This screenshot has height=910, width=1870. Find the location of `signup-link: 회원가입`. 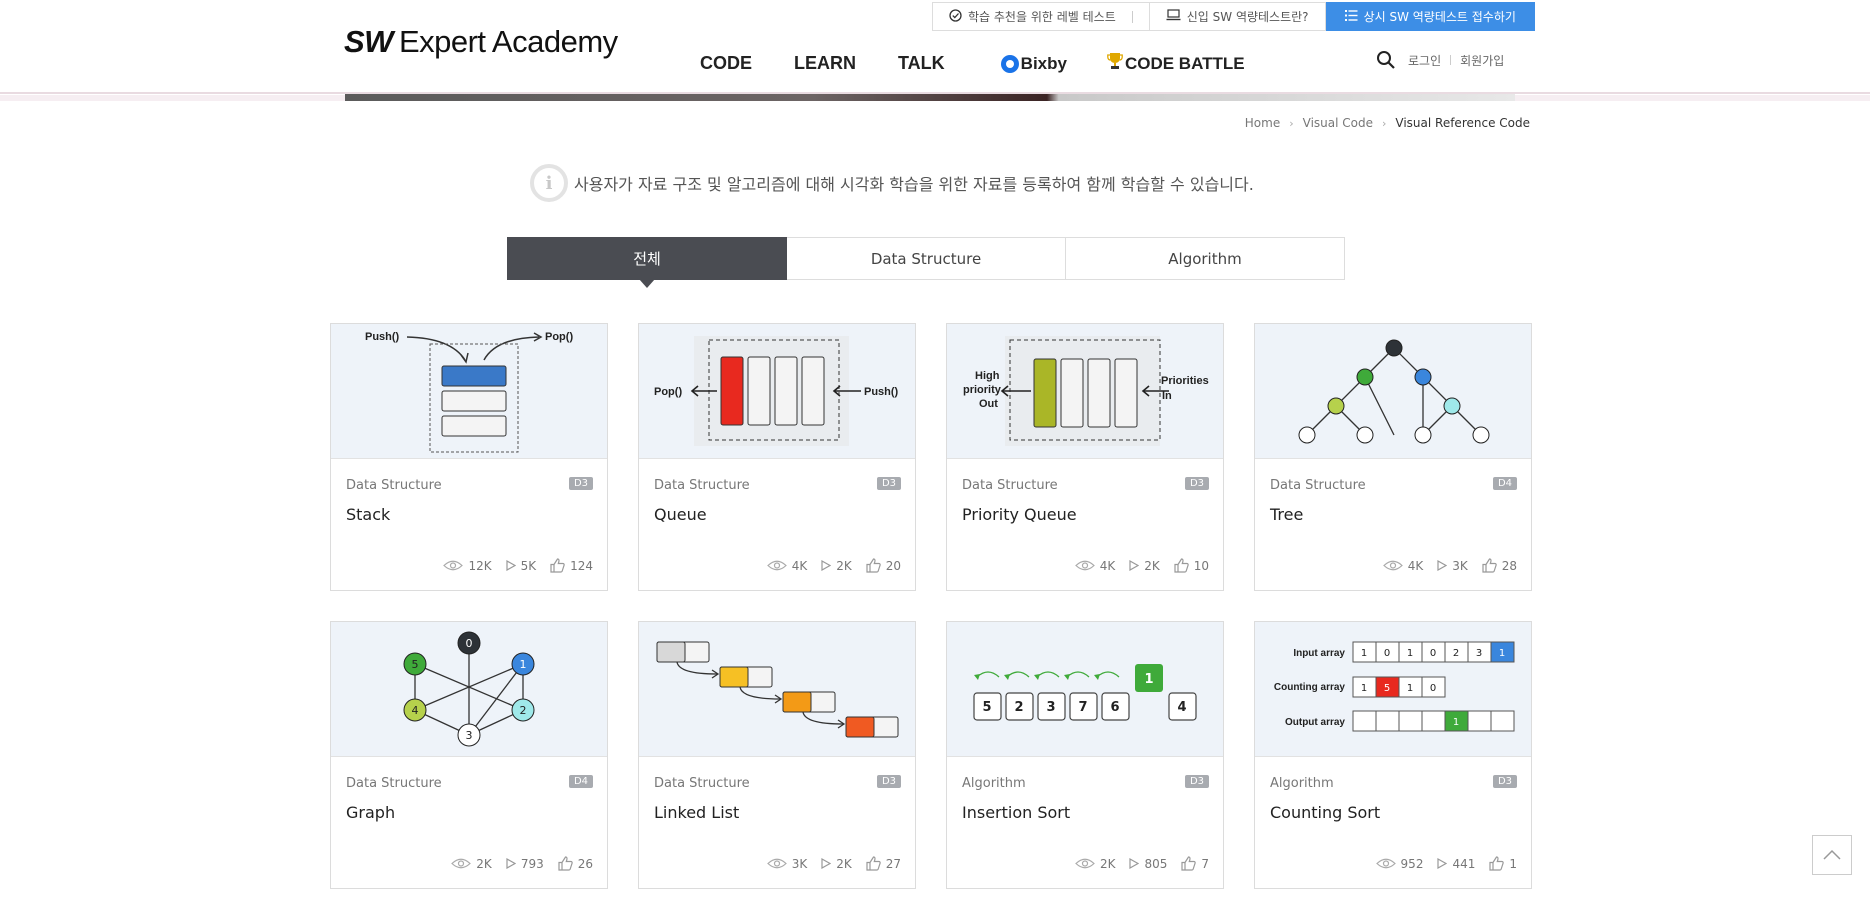

signup-link: 회원가입 is located at coordinates (1482, 60).